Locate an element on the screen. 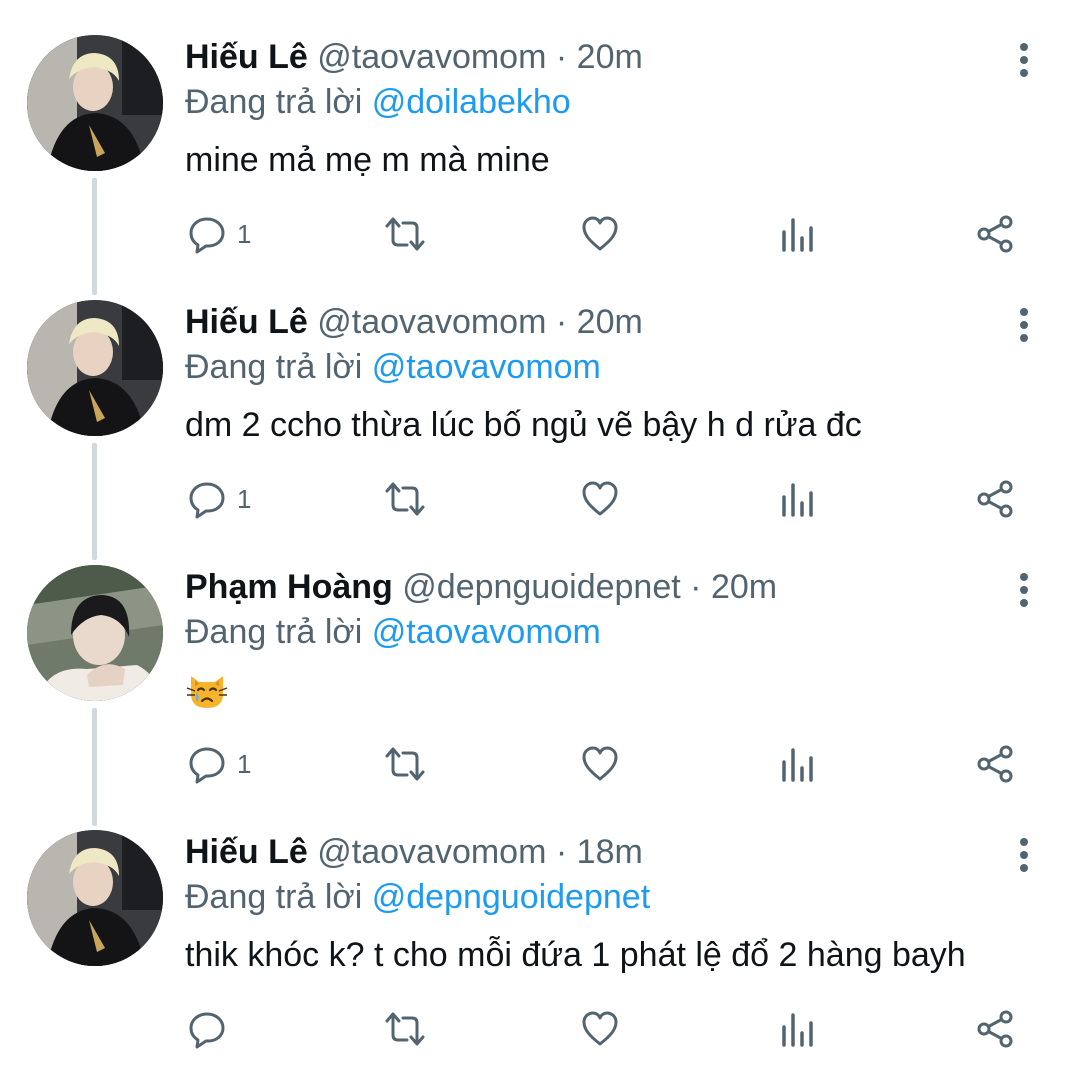 The height and width of the screenshot is (1066, 1080). replying-to: Đang trả lời @doilabekho is located at coordinates (378, 102).